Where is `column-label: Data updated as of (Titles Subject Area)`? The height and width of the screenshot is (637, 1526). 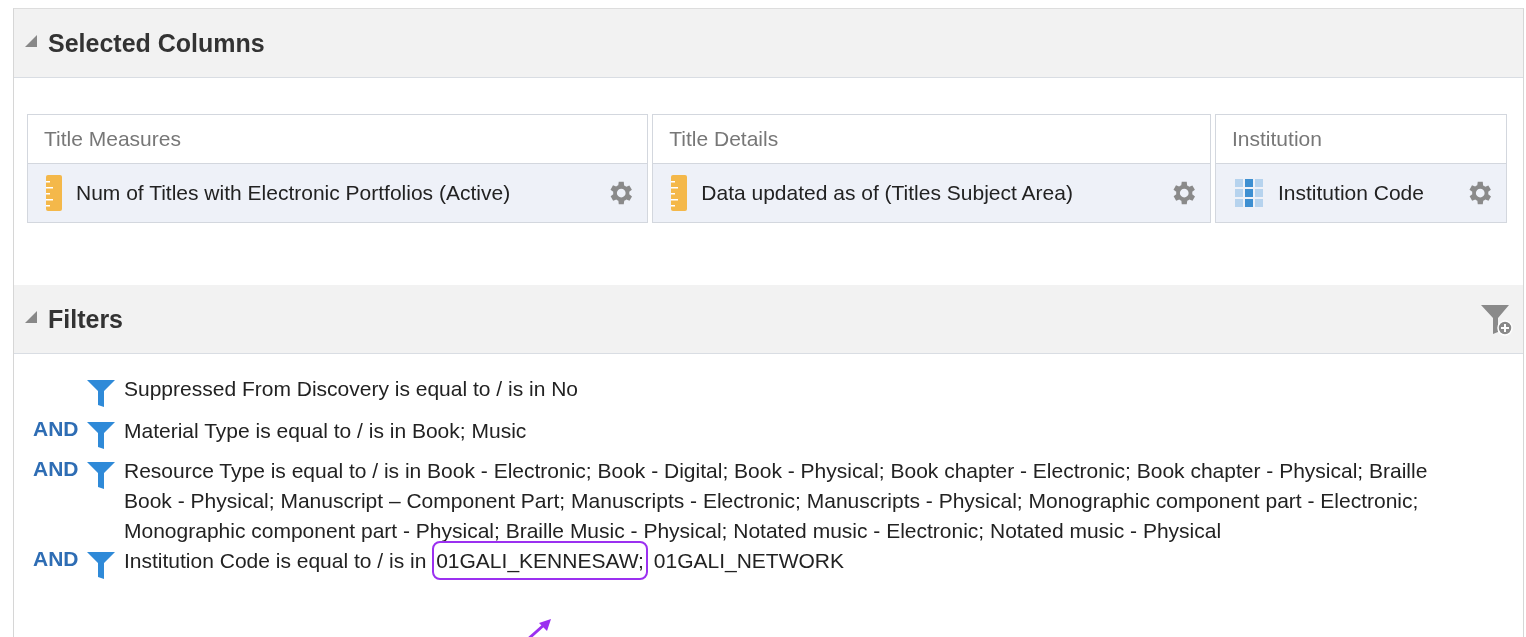 column-label: Data updated as of (Titles Subject Area) is located at coordinates (887, 193).